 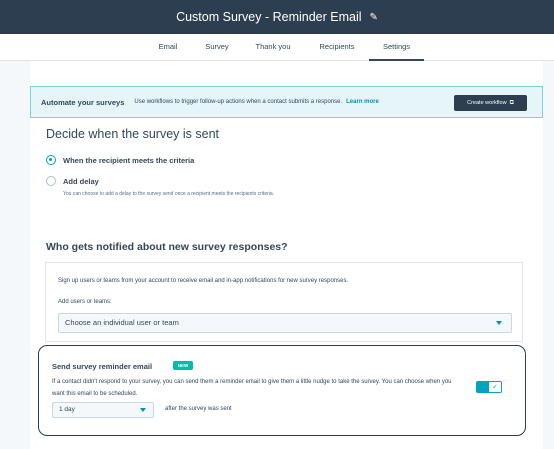 What do you see at coordinates (51, 160) in the screenshot?
I see `radio-meets-criteria` at bounding box center [51, 160].